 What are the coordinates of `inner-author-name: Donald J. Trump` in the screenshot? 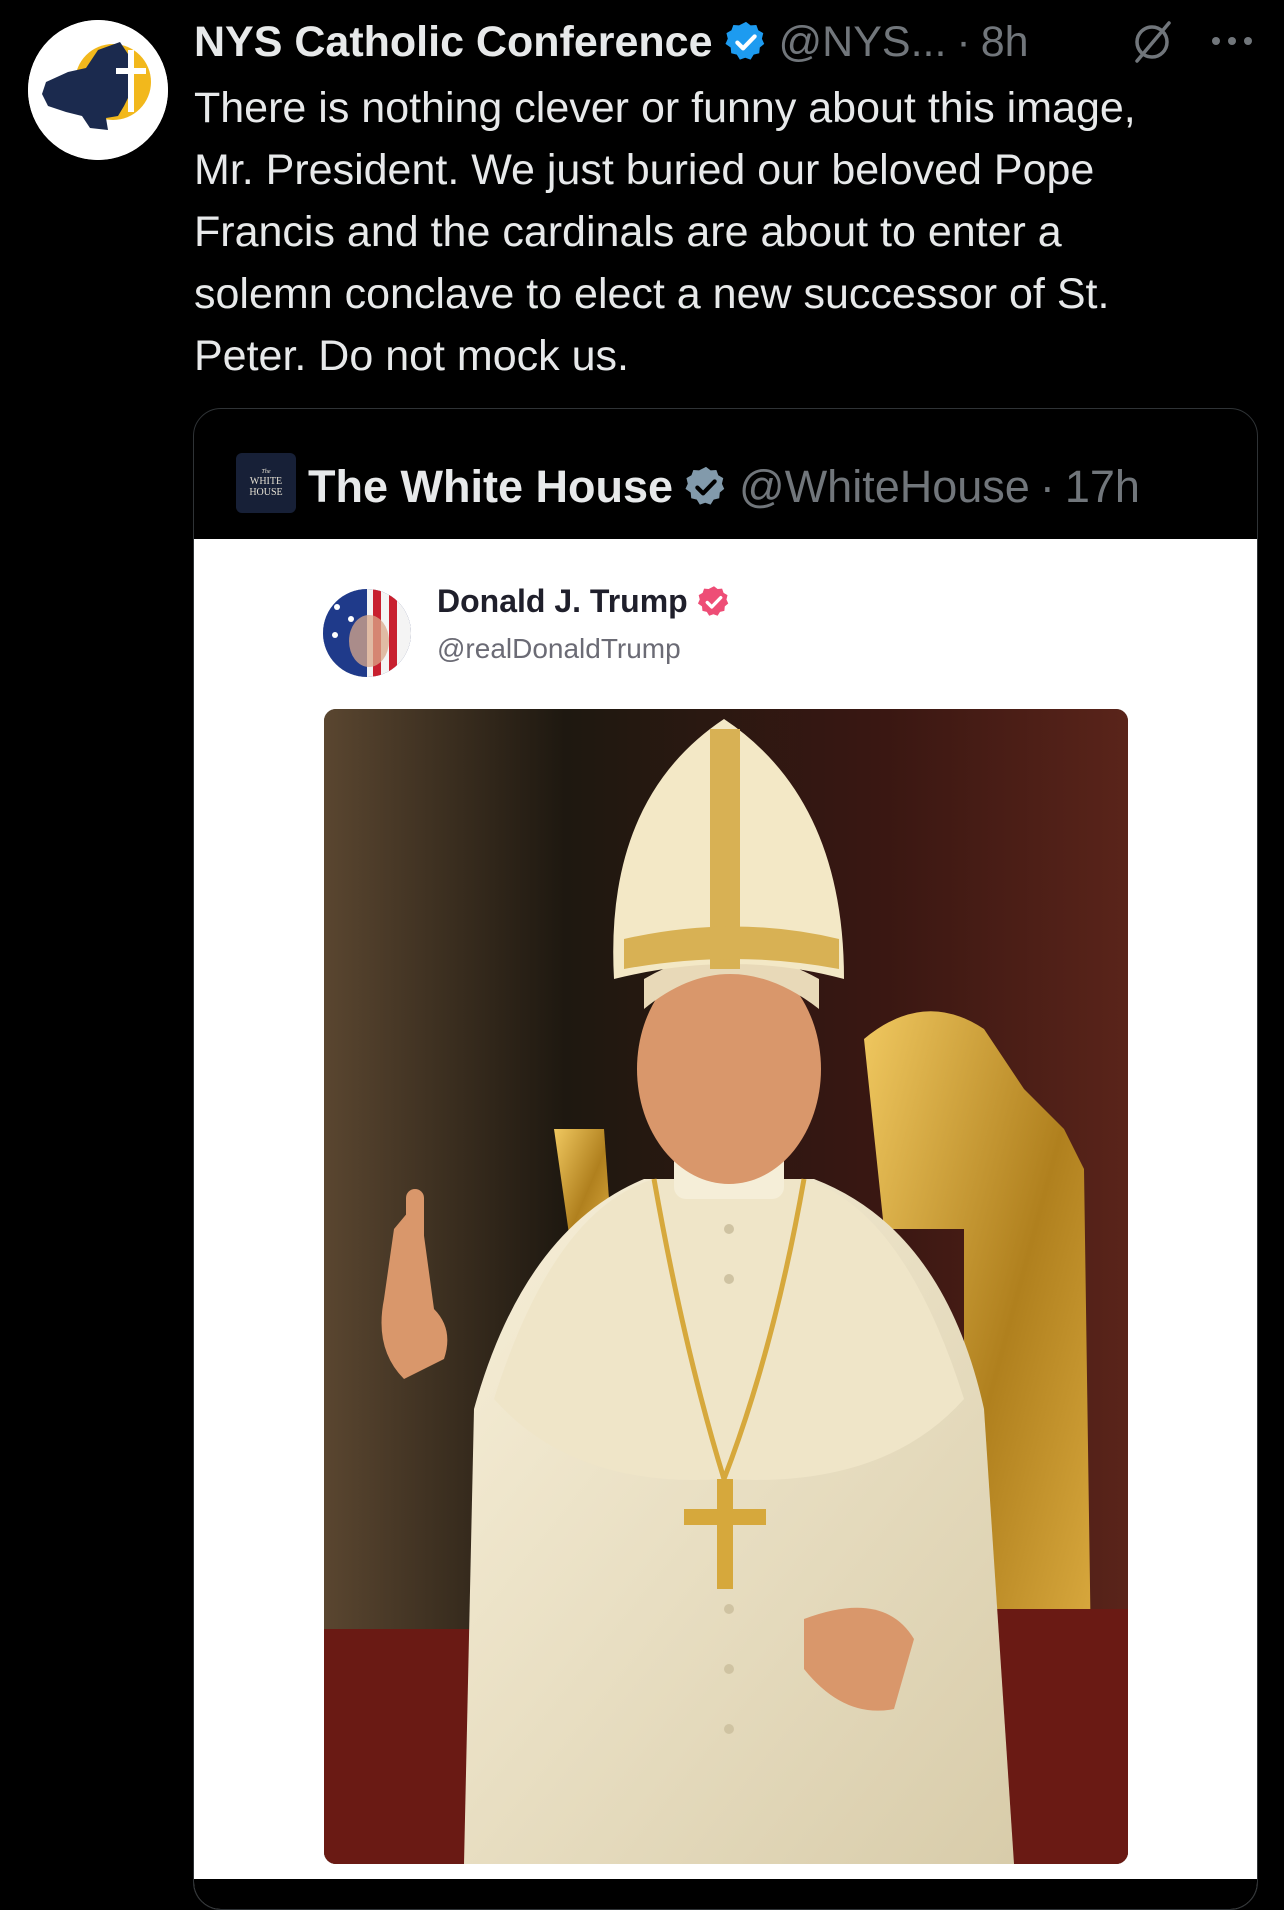 It's located at (562, 601).